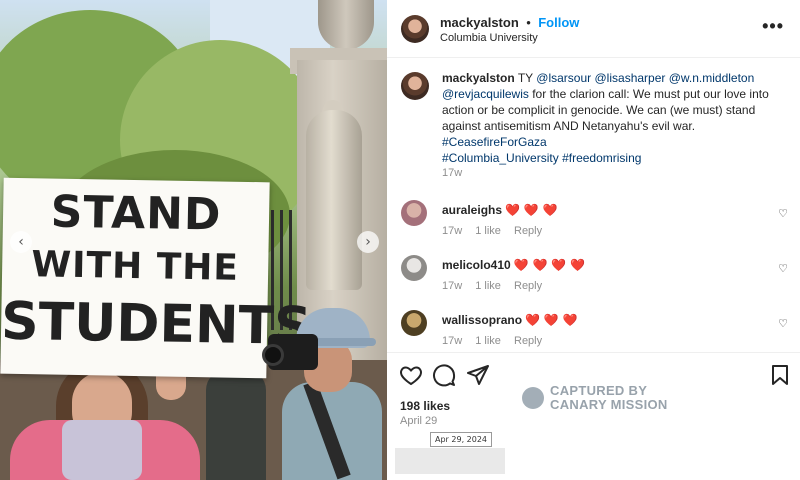 Image resolution: width=800 pixels, height=480 pixels. What do you see at coordinates (609, 404) in the screenshot?
I see `watermark-line-2: CANARY MISSION` at bounding box center [609, 404].